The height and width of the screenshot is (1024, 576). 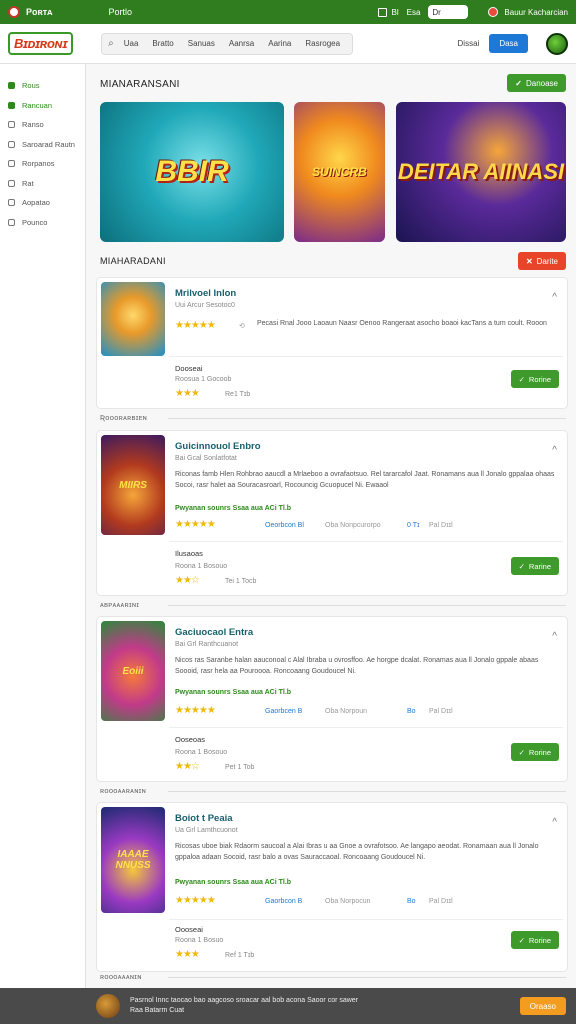 I want to click on top-label-2: Esa, so click(x=414, y=12).